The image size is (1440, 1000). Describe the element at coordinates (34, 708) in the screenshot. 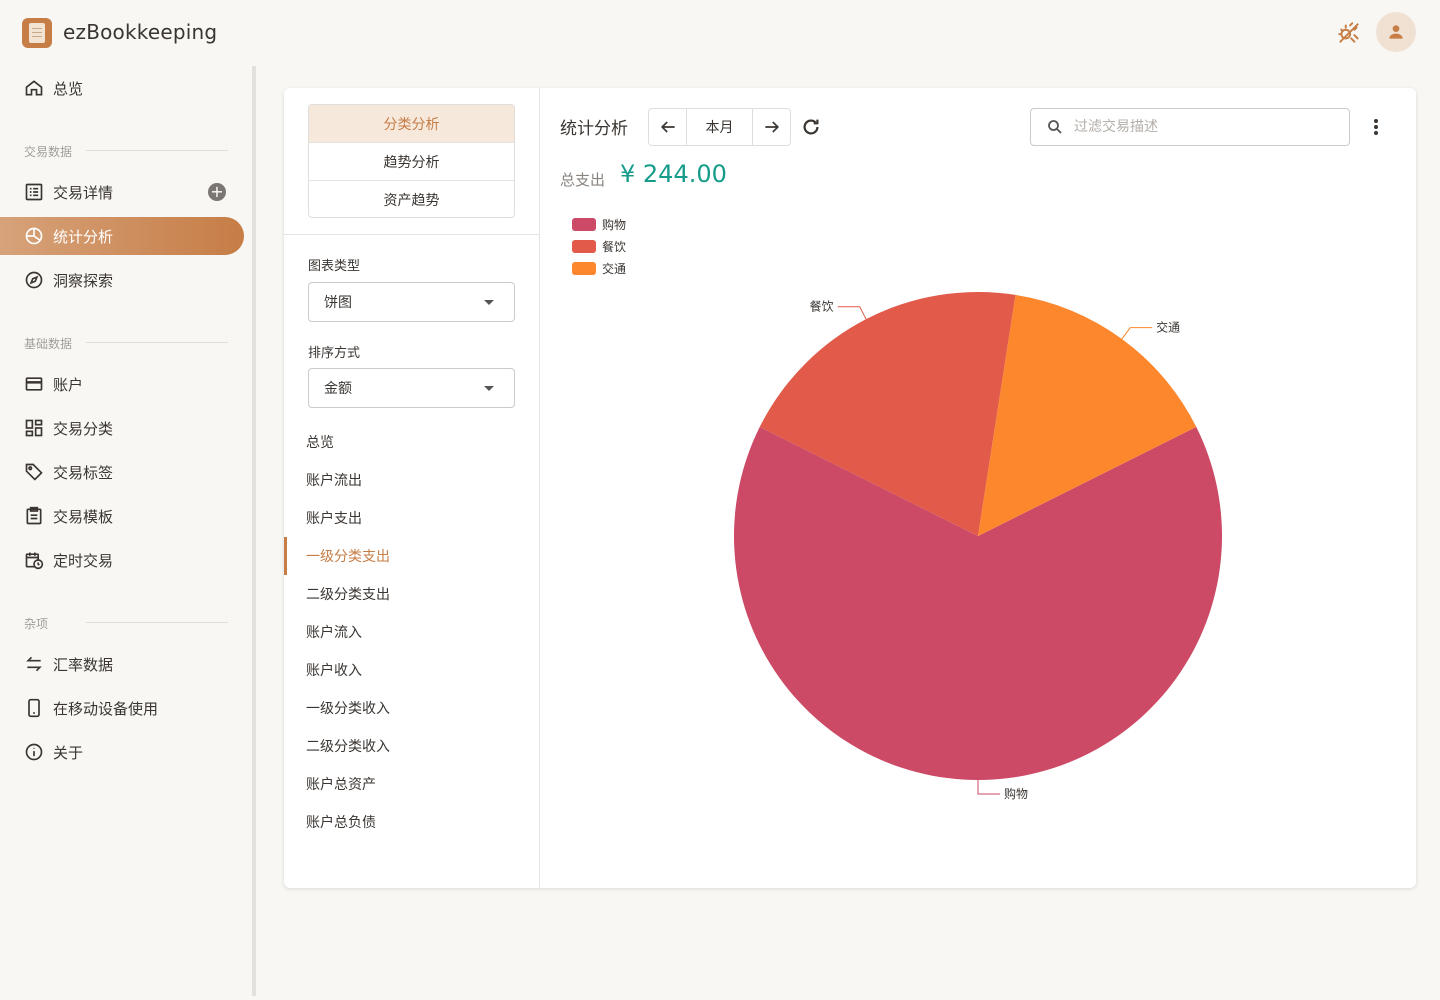

I see `phone-icon` at that location.